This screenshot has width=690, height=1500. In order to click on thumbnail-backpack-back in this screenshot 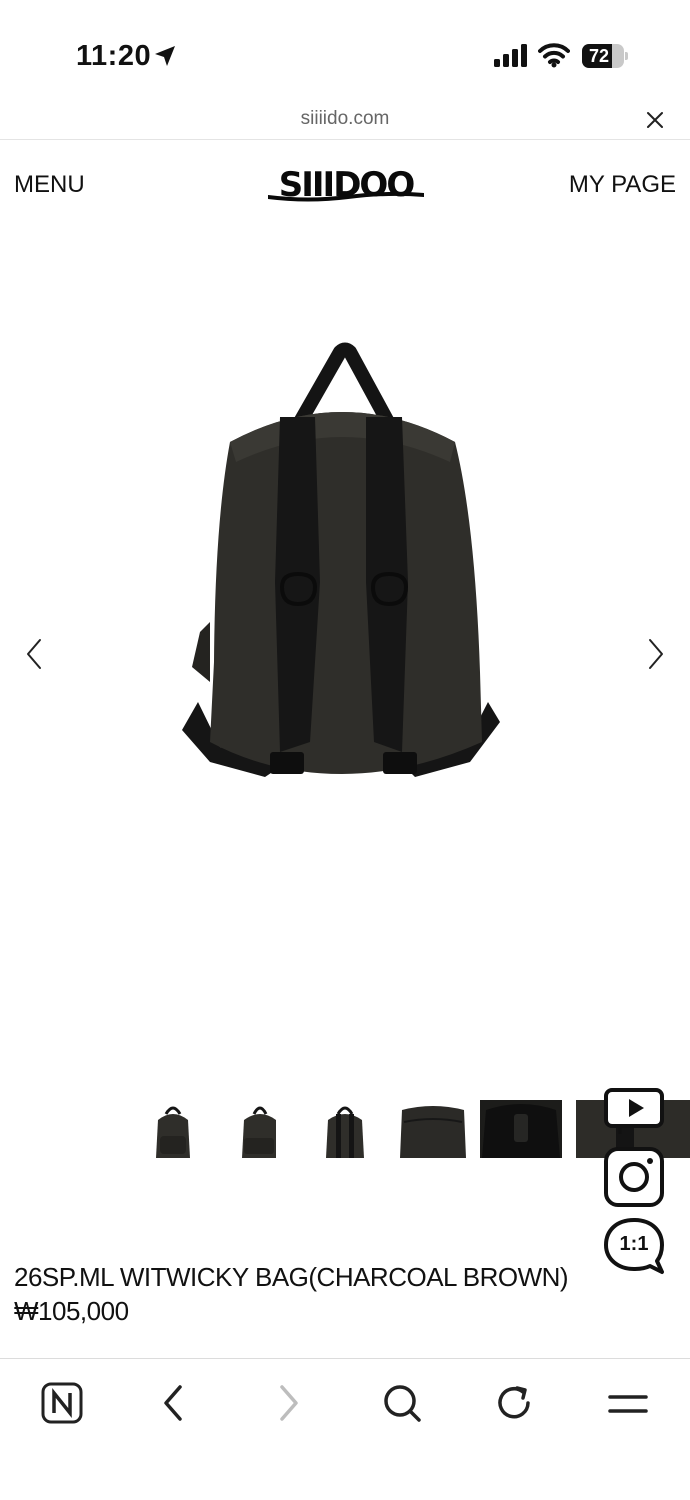, I will do `click(345, 1130)`.